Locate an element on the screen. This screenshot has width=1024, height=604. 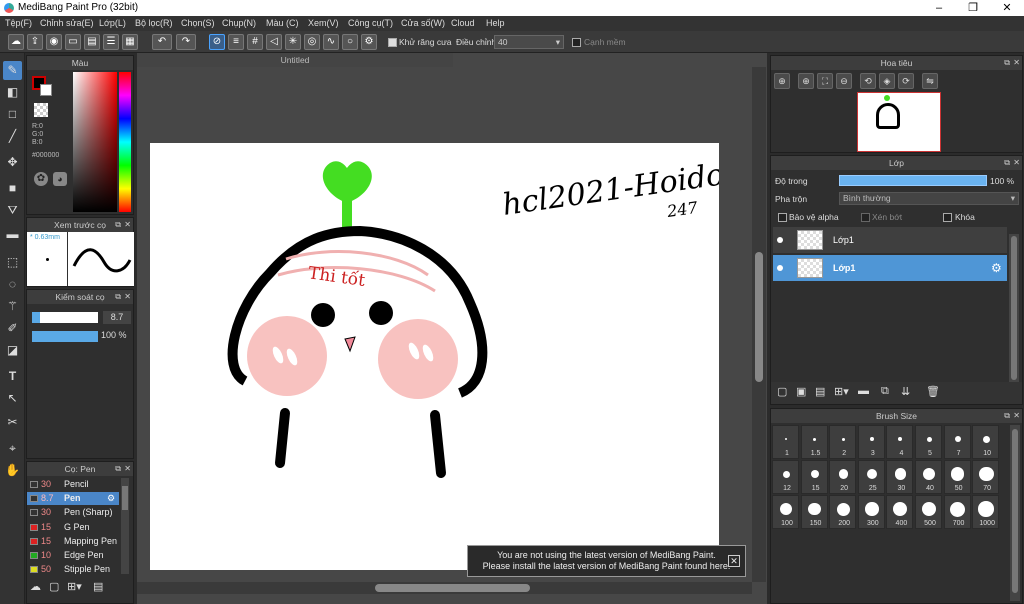
duplicate-layer-icon: ⧉ is located at coordinates (885, 391).